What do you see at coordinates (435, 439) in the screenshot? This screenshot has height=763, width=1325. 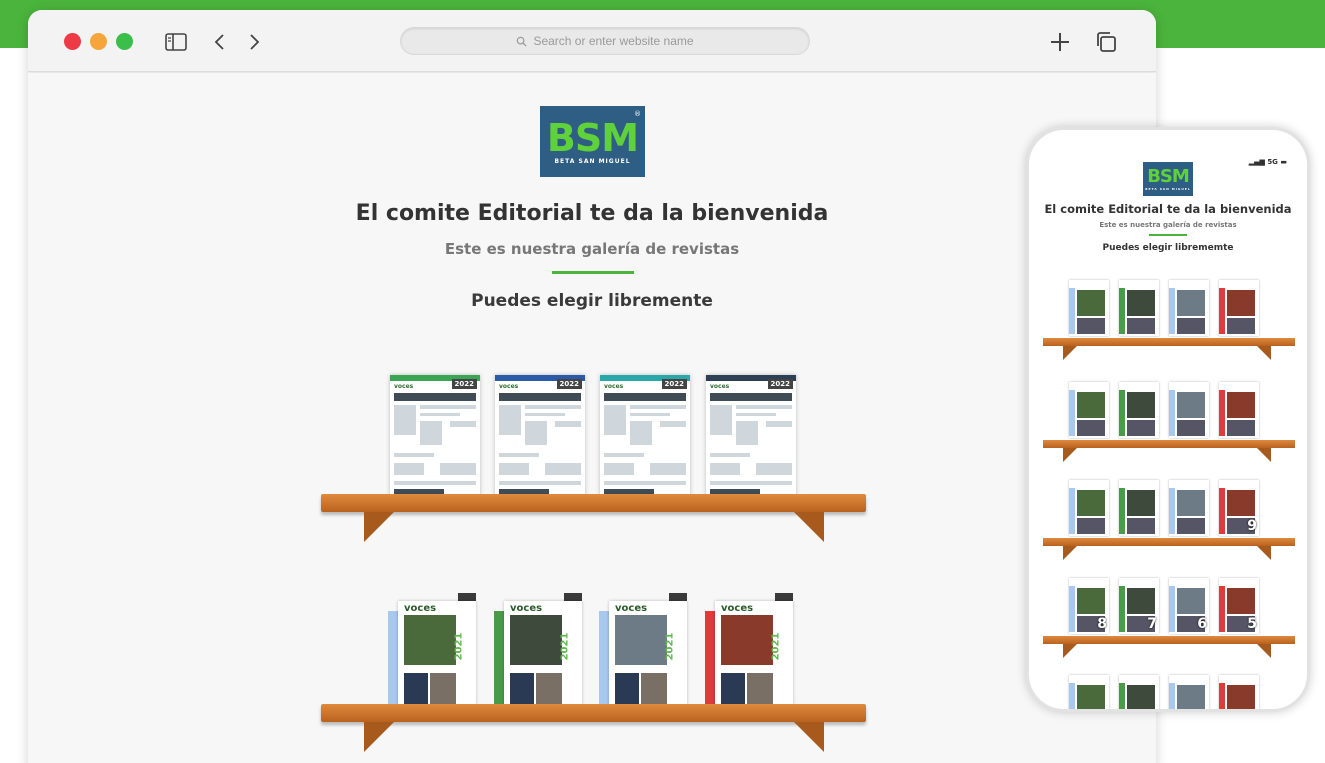 I see `magazine-2022-1: 2022 voces` at bounding box center [435, 439].